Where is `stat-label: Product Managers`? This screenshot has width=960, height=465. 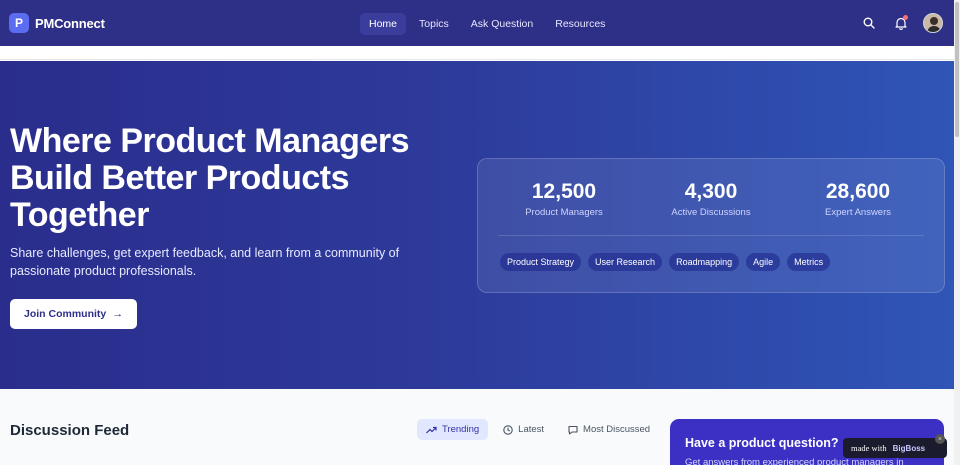
stat-label: Product Managers is located at coordinates (564, 212).